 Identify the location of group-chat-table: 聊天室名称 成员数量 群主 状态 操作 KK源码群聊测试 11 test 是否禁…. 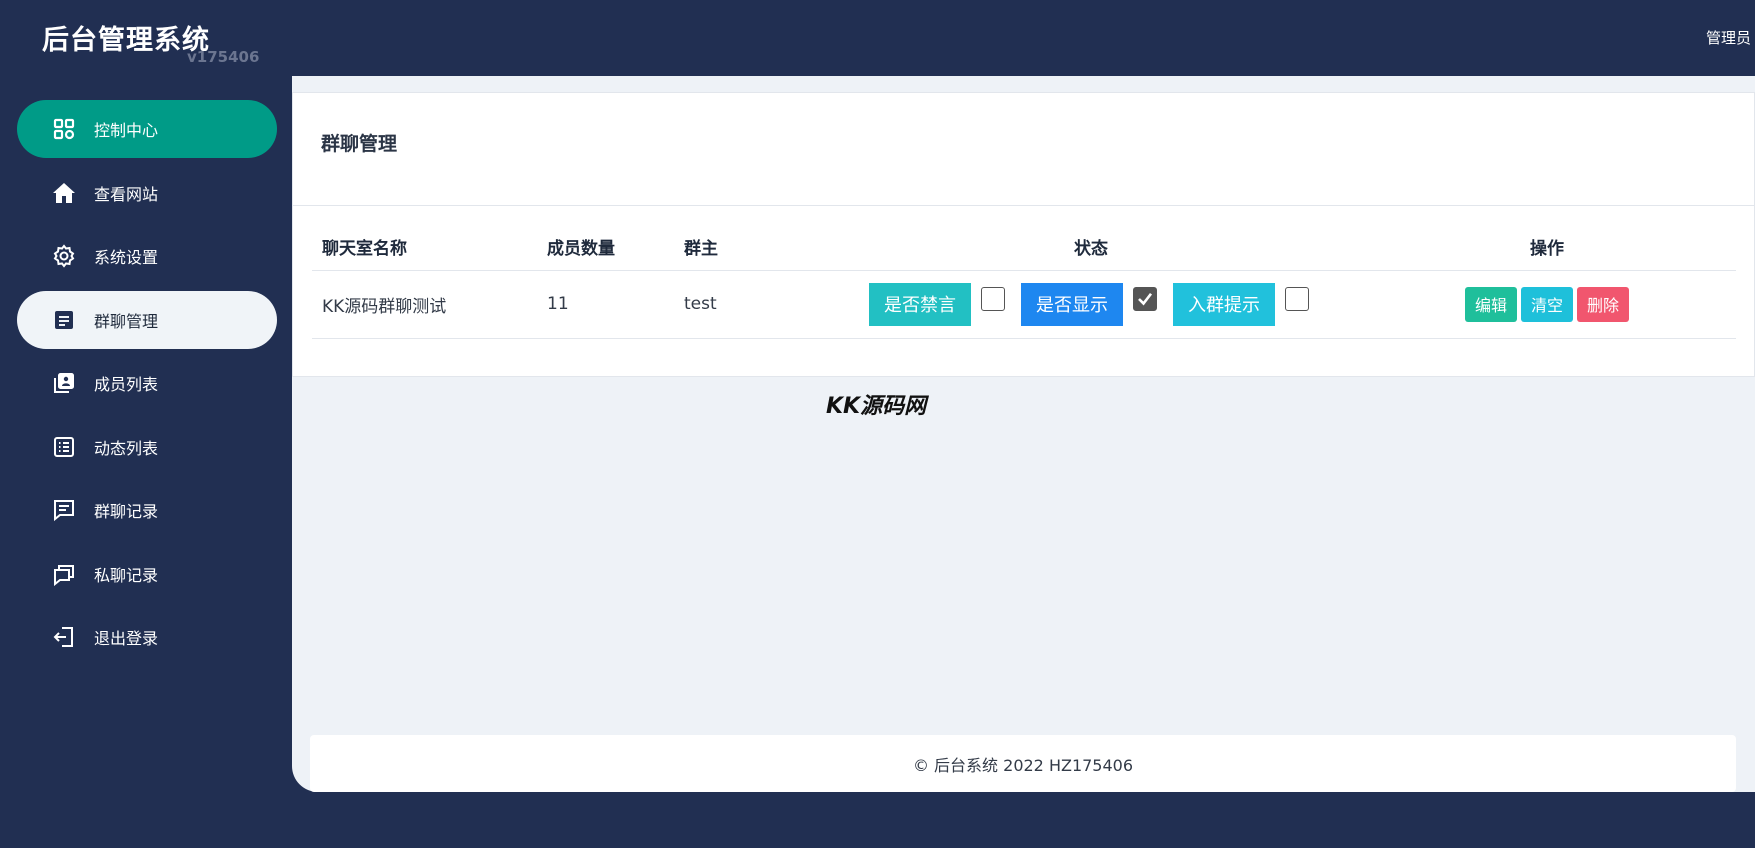
(1024, 281).